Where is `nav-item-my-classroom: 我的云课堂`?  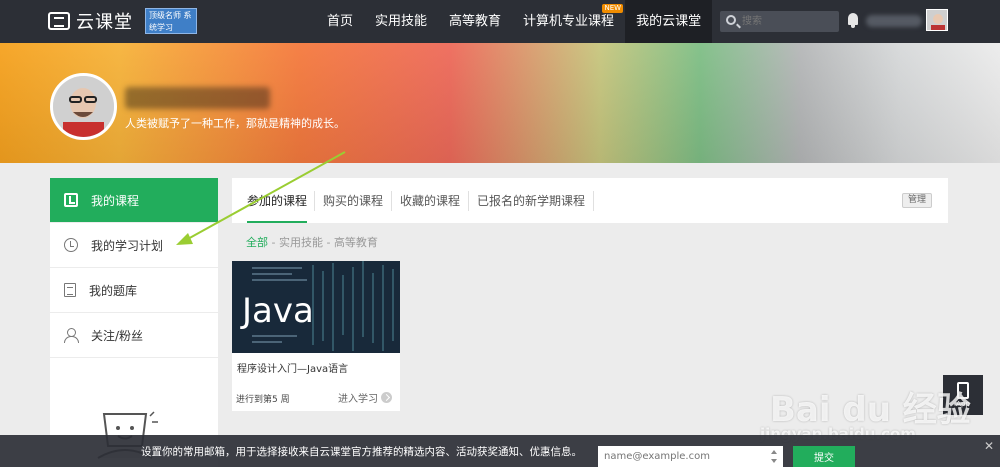
nav-item-my-classroom: 我的云课堂 is located at coordinates (669, 21).